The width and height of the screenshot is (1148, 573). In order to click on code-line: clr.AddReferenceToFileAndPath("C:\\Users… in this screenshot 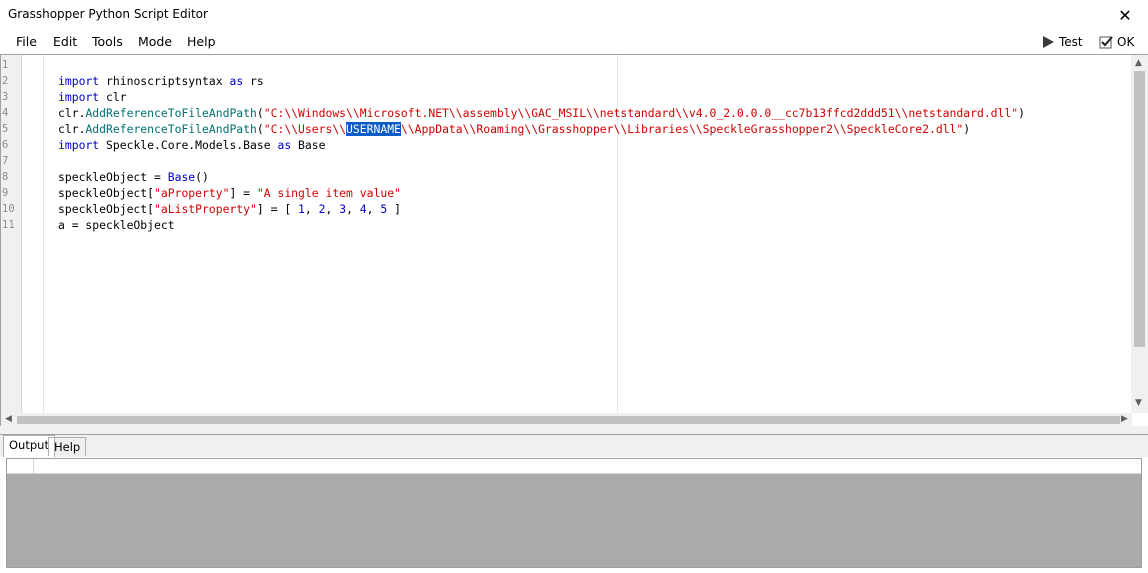, I will do `click(514, 129)`.